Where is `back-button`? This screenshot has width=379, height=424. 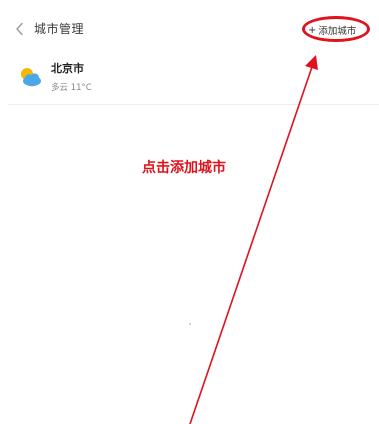 back-button is located at coordinates (20, 29).